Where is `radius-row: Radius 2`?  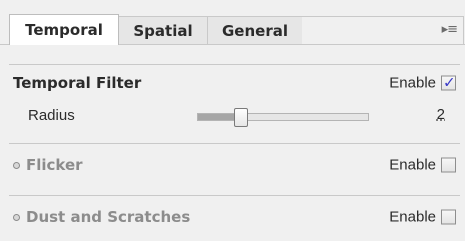
radius-row: Radius 2 is located at coordinates (234, 115).